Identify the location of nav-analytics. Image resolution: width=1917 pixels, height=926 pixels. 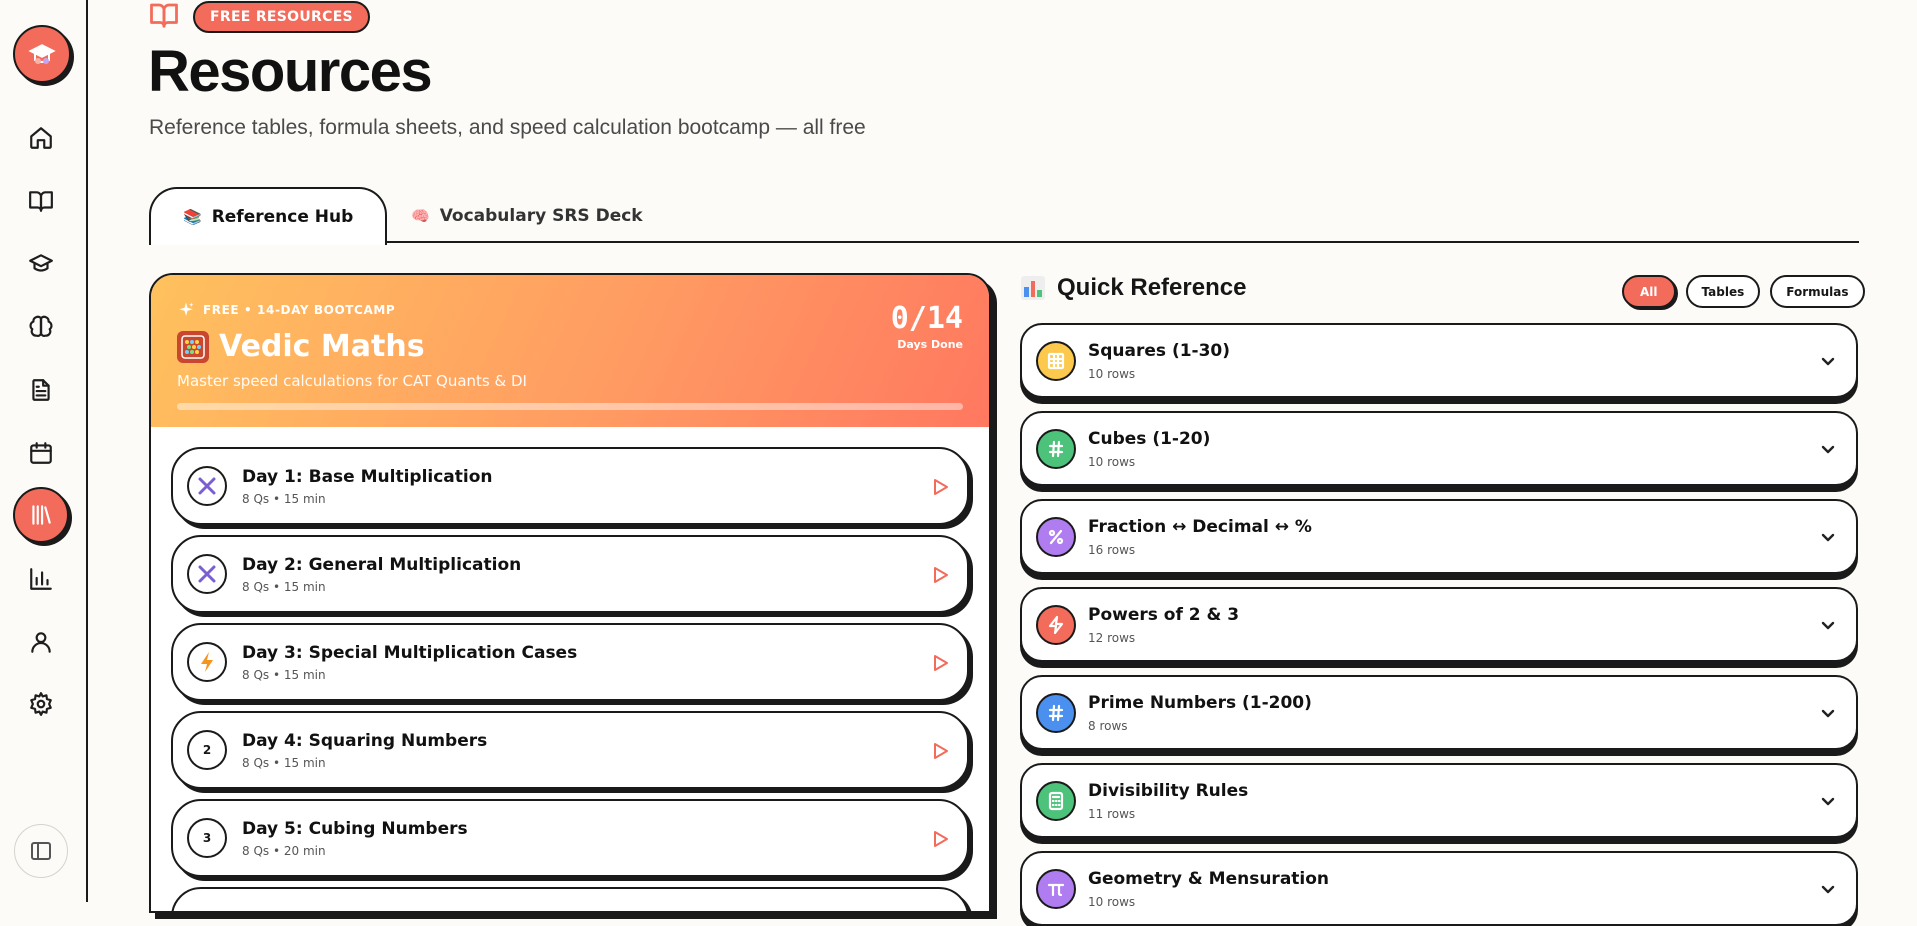
(41, 579).